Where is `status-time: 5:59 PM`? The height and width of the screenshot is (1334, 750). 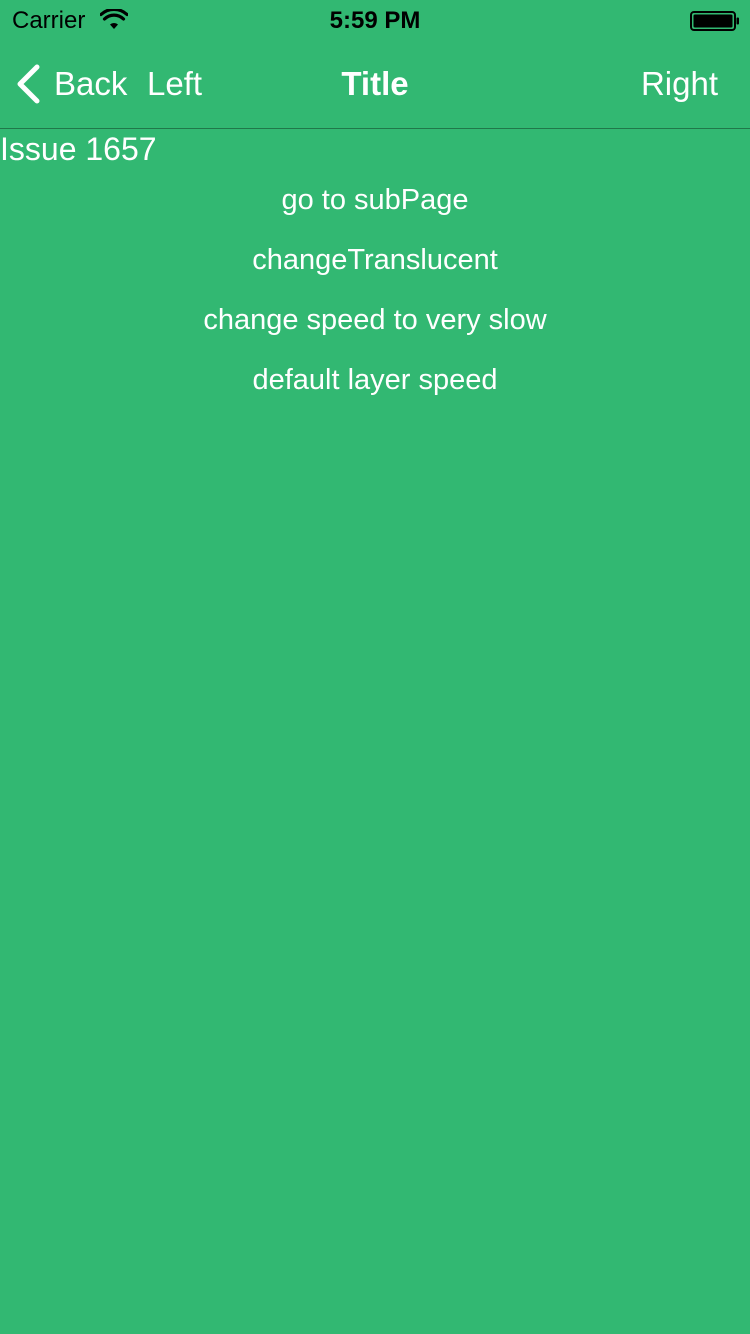 status-time: 5:59 PM is located at coordinates (375, 20).